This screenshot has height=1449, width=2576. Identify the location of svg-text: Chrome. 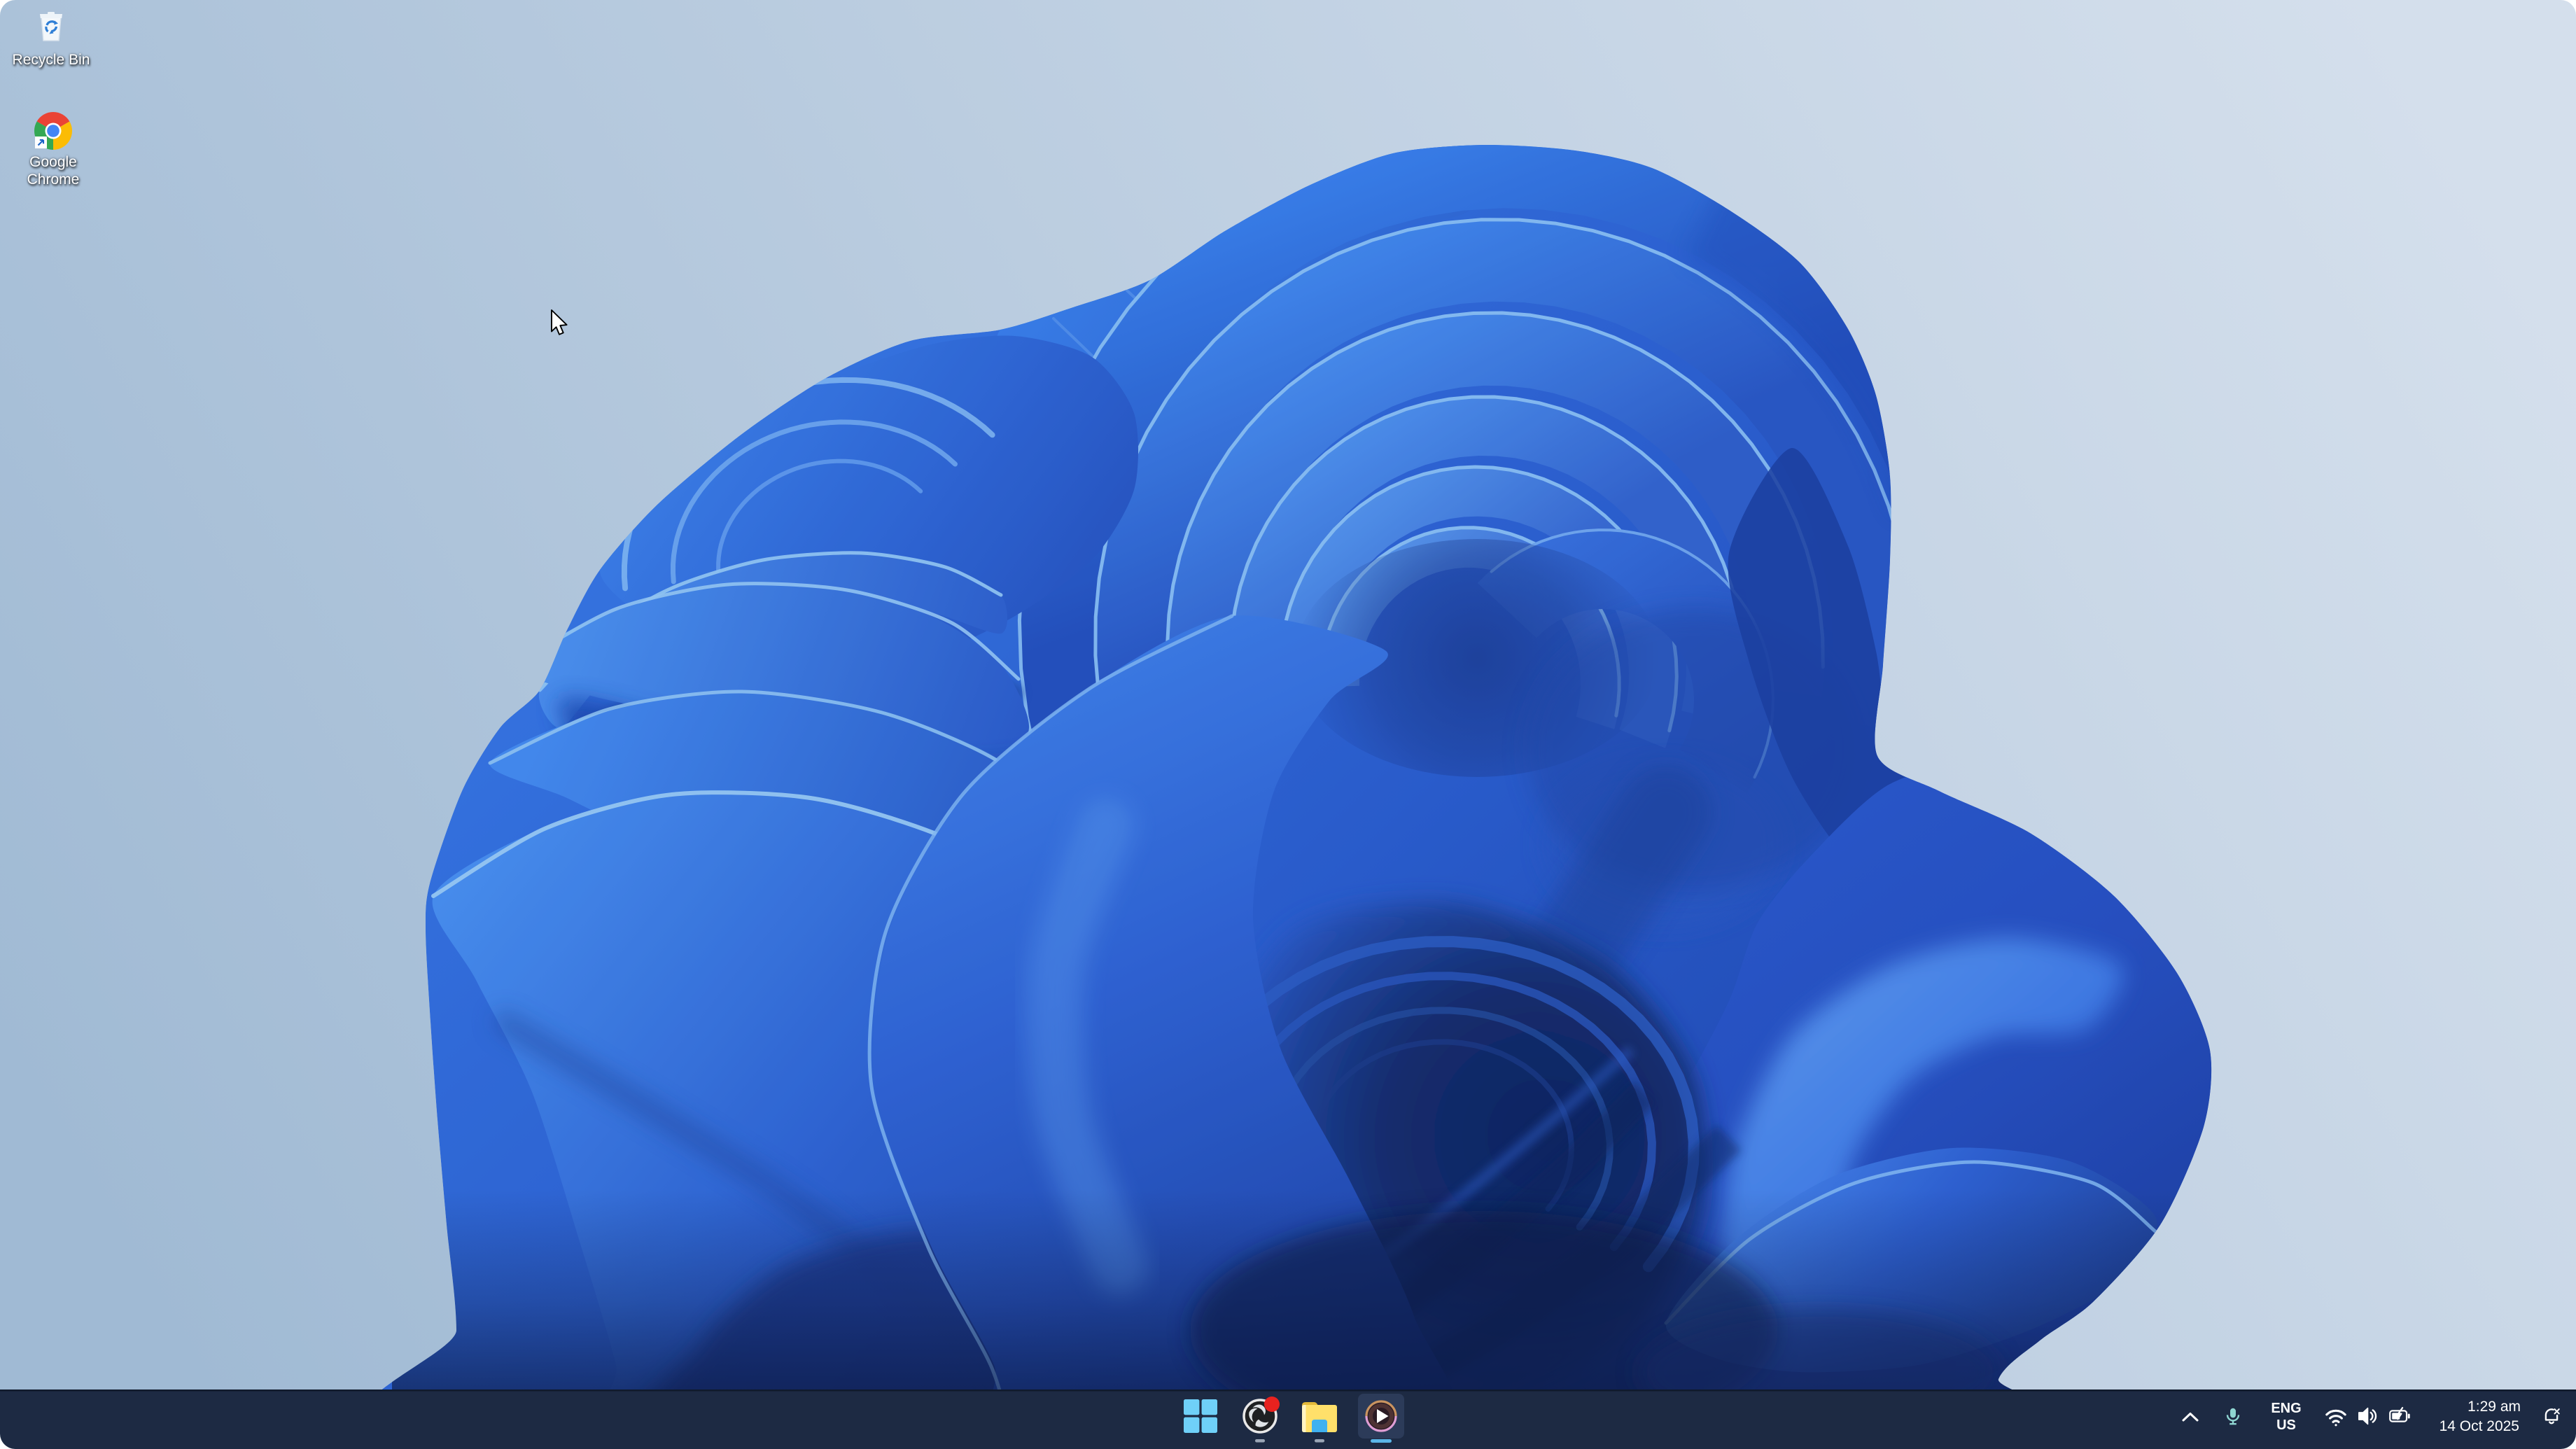
(53, 180).